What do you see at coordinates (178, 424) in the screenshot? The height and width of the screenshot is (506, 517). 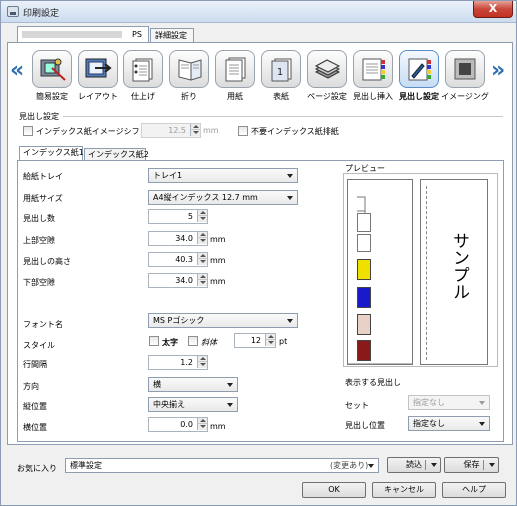 I see `horizontal-position-spinner: 0.0` at bounding box center [178, 424].